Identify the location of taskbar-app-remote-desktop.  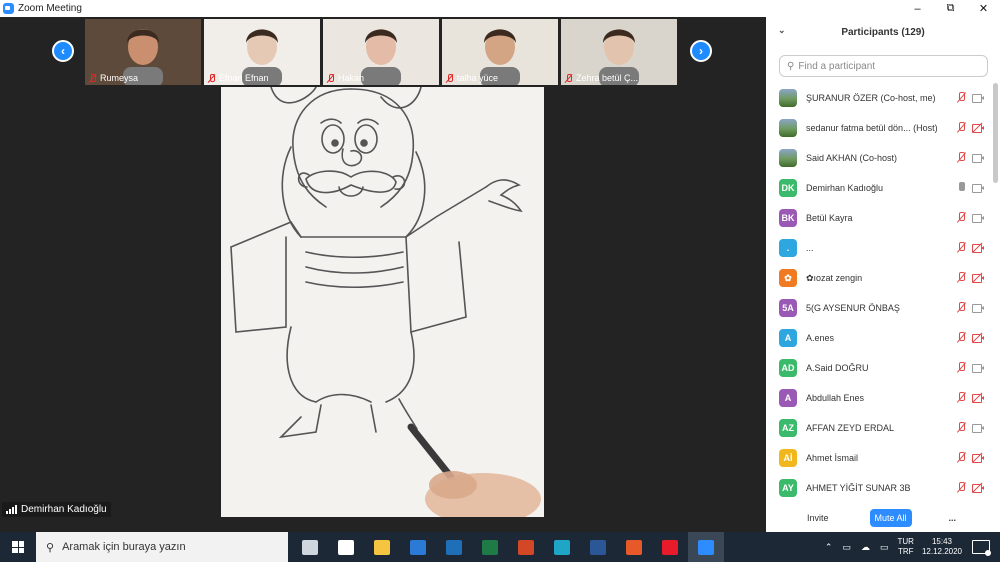
(418, 547).